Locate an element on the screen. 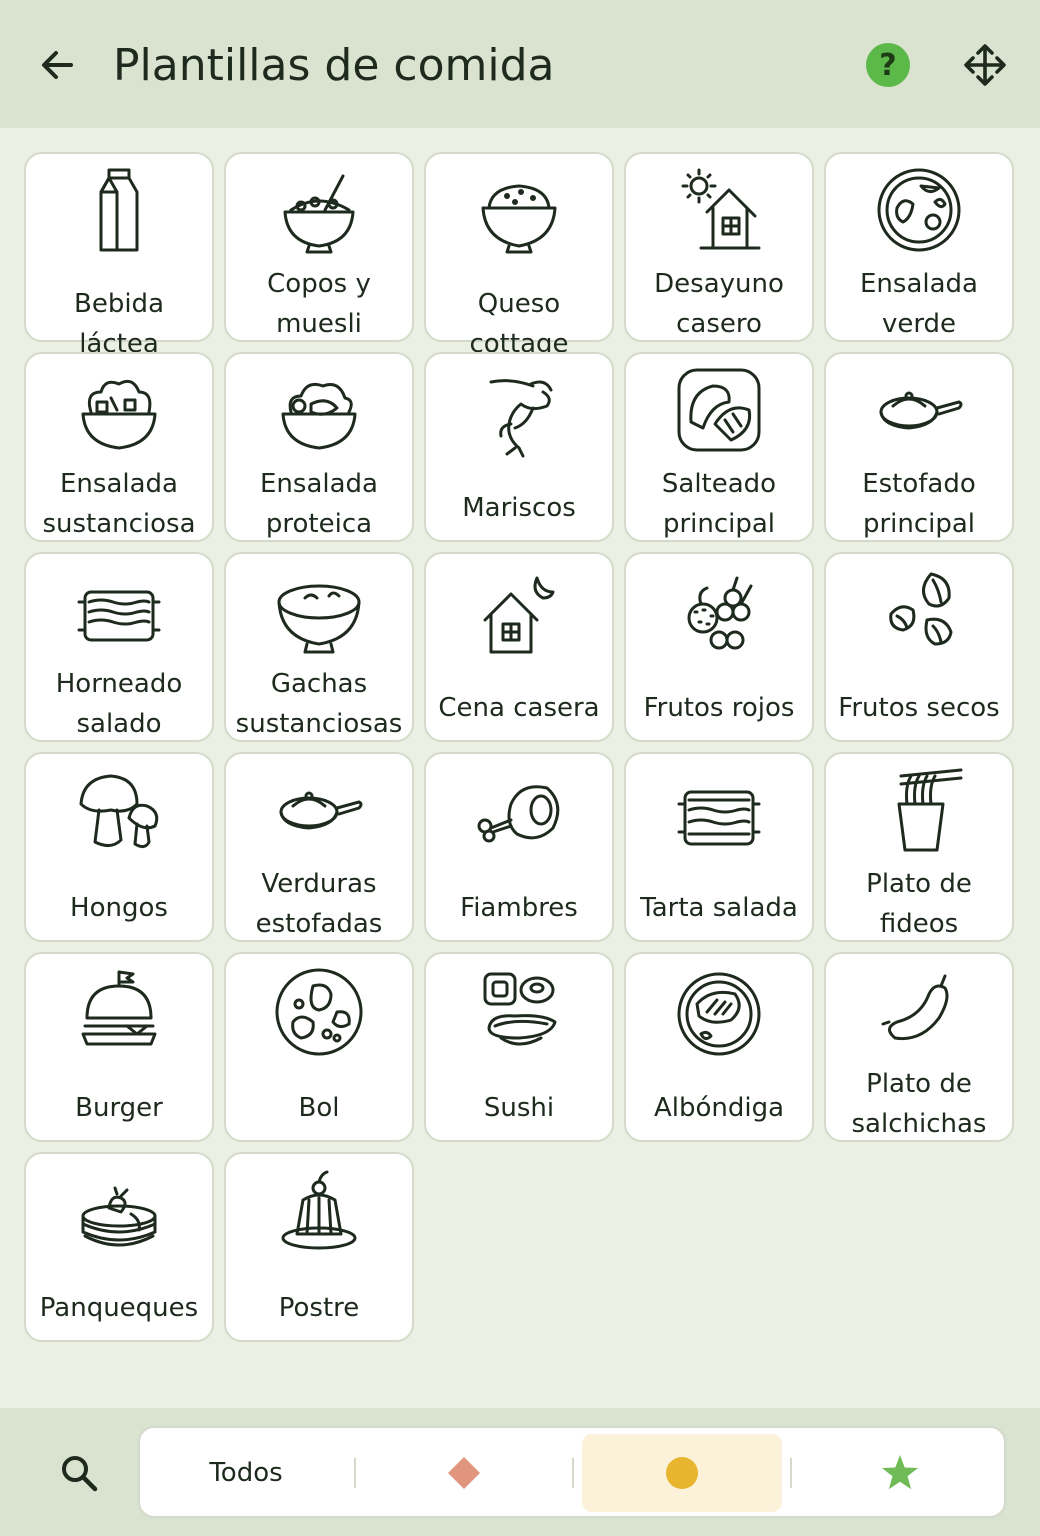  template-label: Postre is located at coordinates (319, 1308).